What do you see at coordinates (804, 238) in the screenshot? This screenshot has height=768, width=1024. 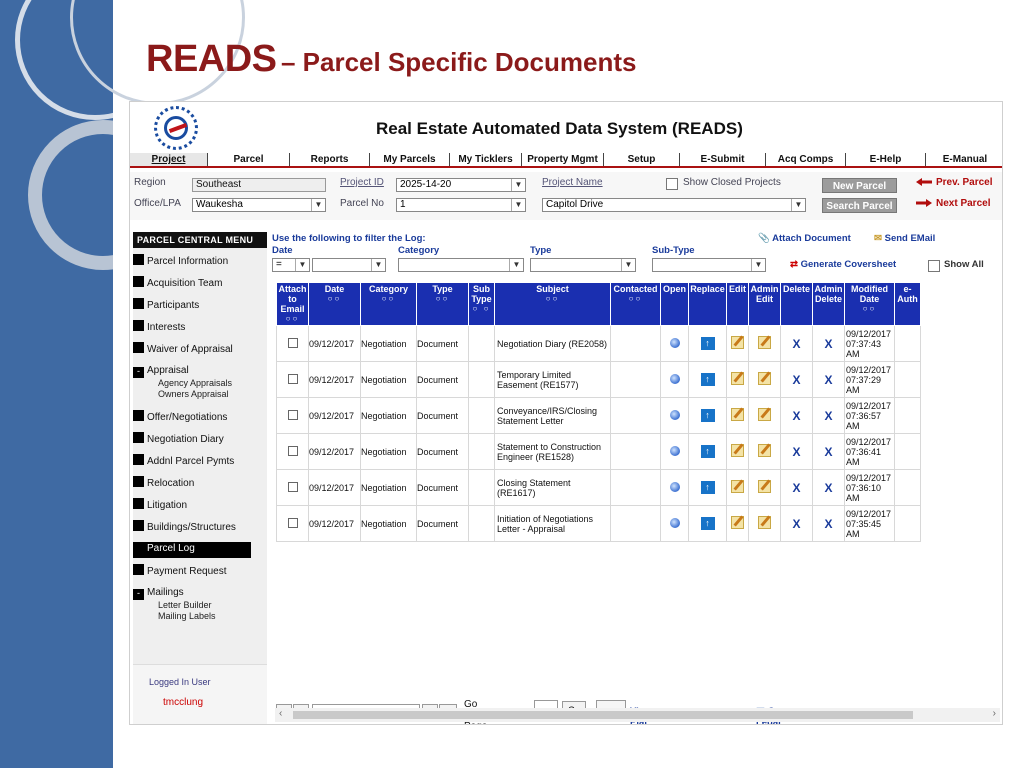 I see `attach-document-link: 📎 Attach Document` at bounding box center [804, 238].